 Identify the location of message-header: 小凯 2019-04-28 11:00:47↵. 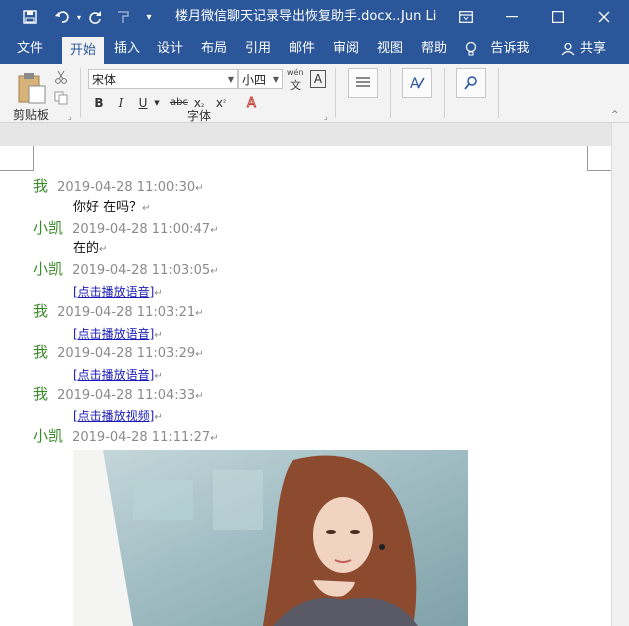
(126, 227).